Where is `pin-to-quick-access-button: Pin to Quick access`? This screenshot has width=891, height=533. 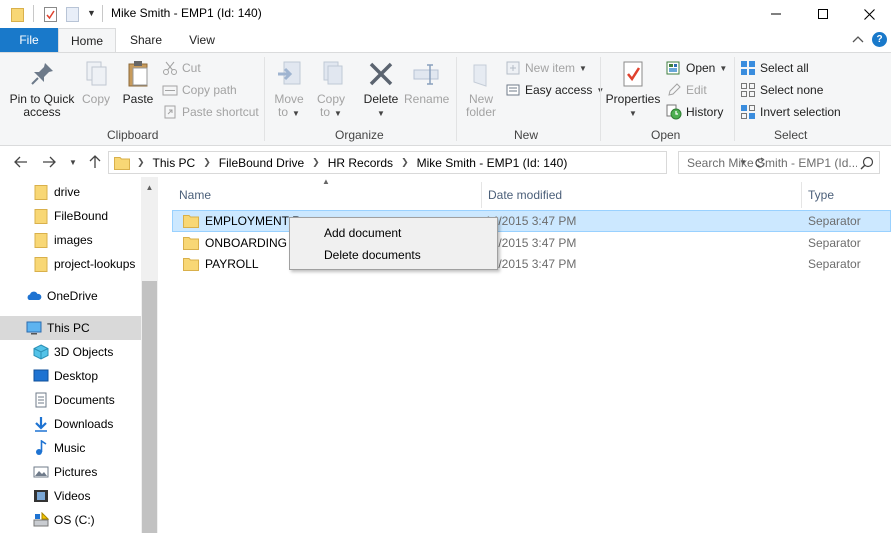
pin-to-quick-access-button: Pin to Quick access is located at coordinates (42, 89).